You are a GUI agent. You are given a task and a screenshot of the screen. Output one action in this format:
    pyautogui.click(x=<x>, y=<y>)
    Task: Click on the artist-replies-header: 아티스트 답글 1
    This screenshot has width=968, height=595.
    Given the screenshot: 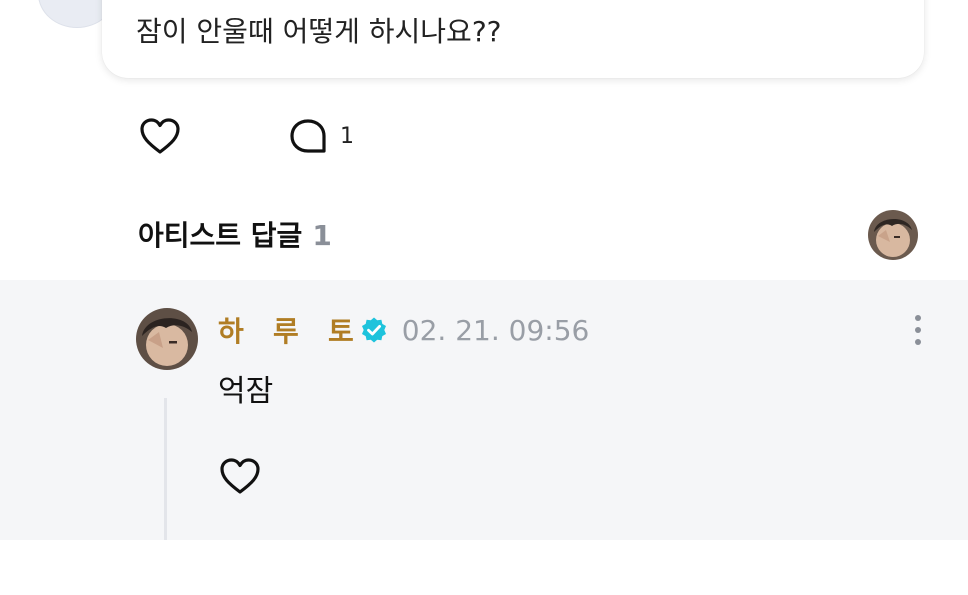 What is the action you would take?
    pyautogui.click(x=235, y=234)
    